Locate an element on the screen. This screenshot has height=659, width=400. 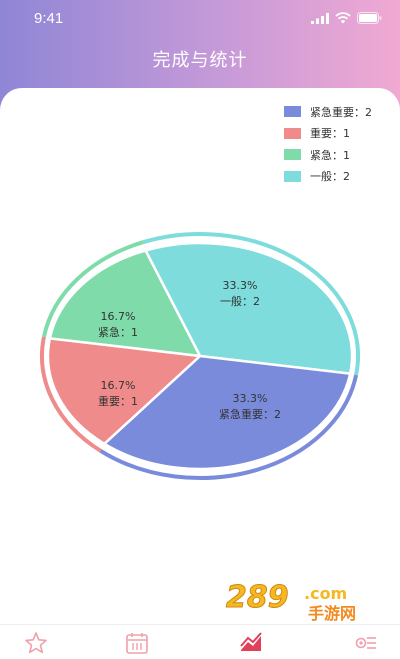
tab-star is located at coordinates (36, 643).